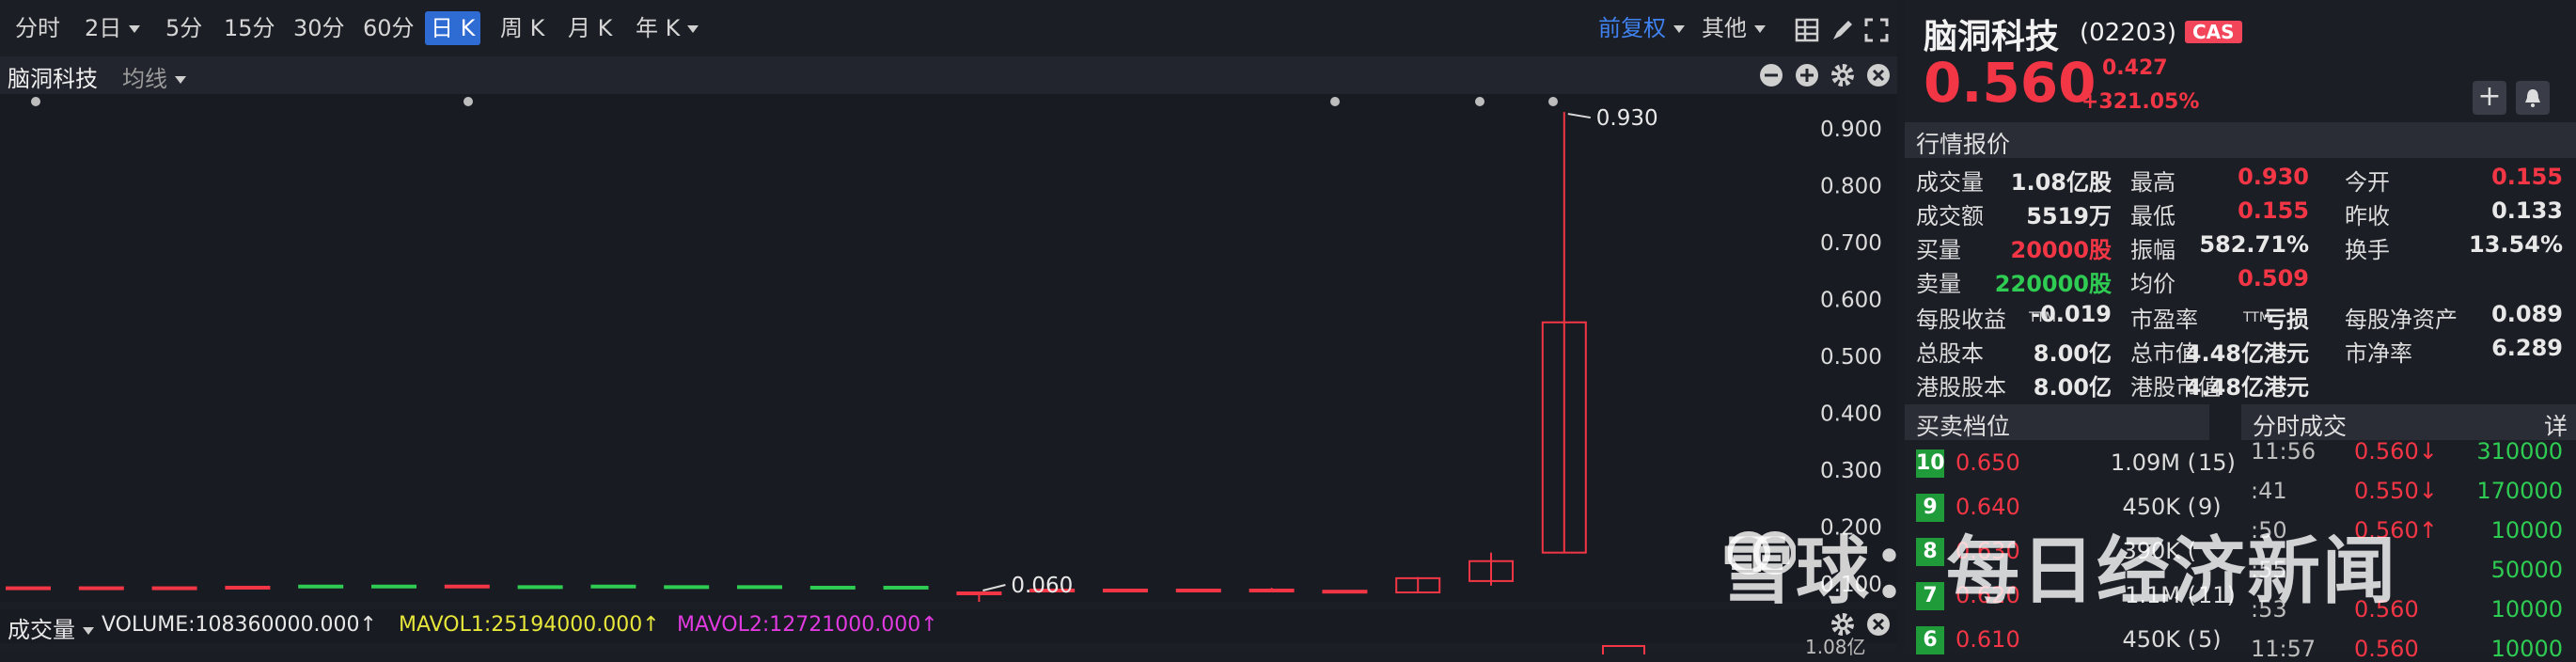 The width and height of the screenshot is (2576, 662). What do you see at coordinates (38, 28) in the screenshot?
I see `tf-timeshare: 分时` at bounding box center [38, 28].